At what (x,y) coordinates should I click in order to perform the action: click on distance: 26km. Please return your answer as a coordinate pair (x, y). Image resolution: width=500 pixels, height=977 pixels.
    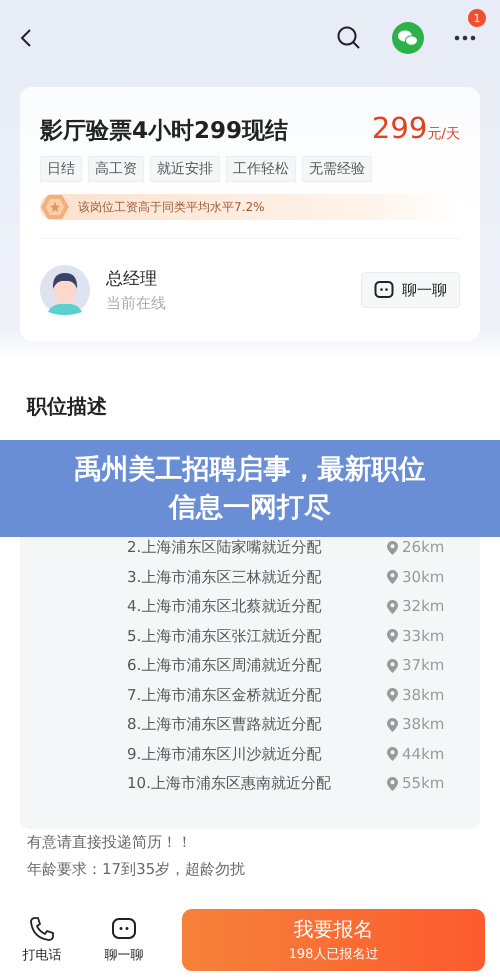
    Looking at the image, I should click on (423, 547).